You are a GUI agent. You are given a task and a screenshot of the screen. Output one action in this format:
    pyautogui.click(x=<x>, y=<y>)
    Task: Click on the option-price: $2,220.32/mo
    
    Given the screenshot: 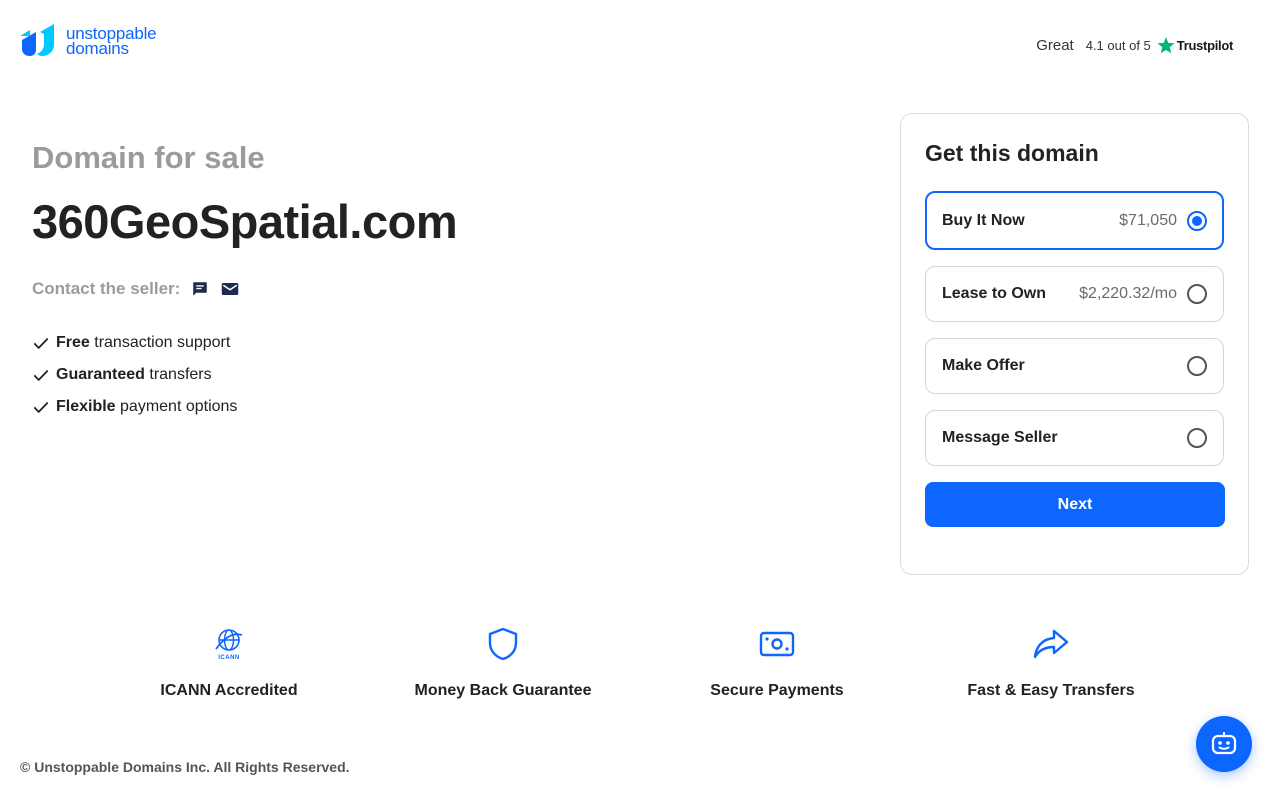 What is the action you would take?
    pyautogui.click(x=1128, y=293)
    